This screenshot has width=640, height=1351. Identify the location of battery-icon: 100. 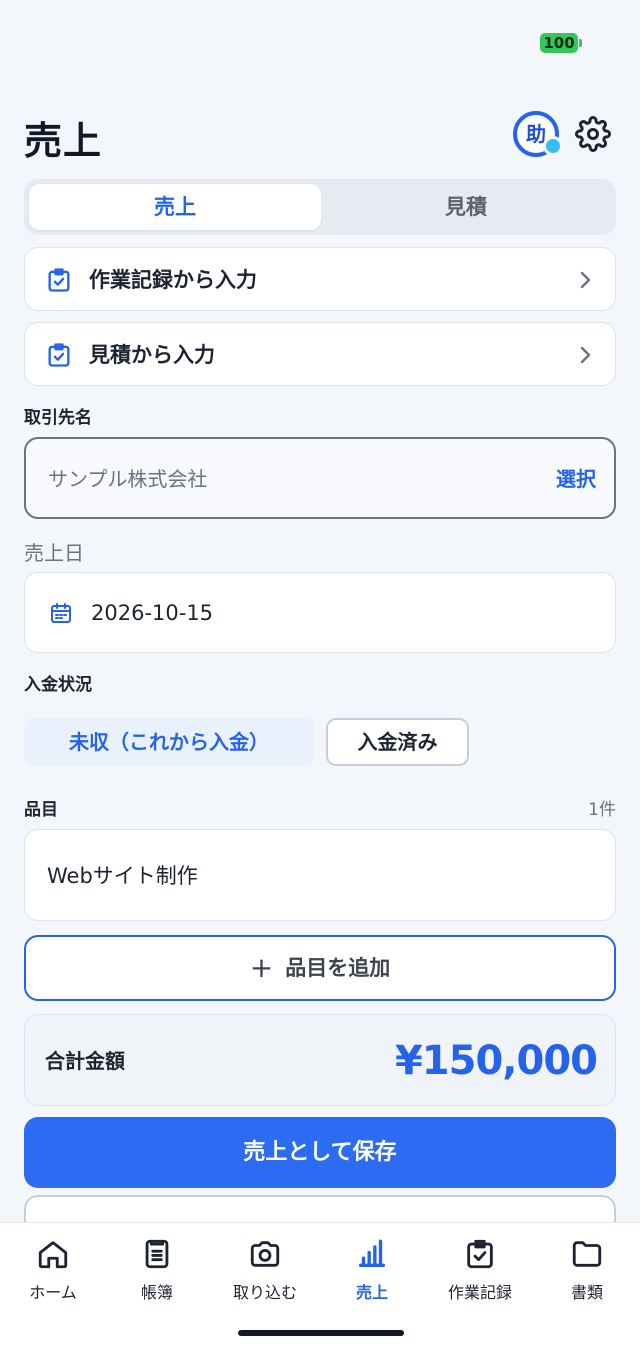
(559, 43).